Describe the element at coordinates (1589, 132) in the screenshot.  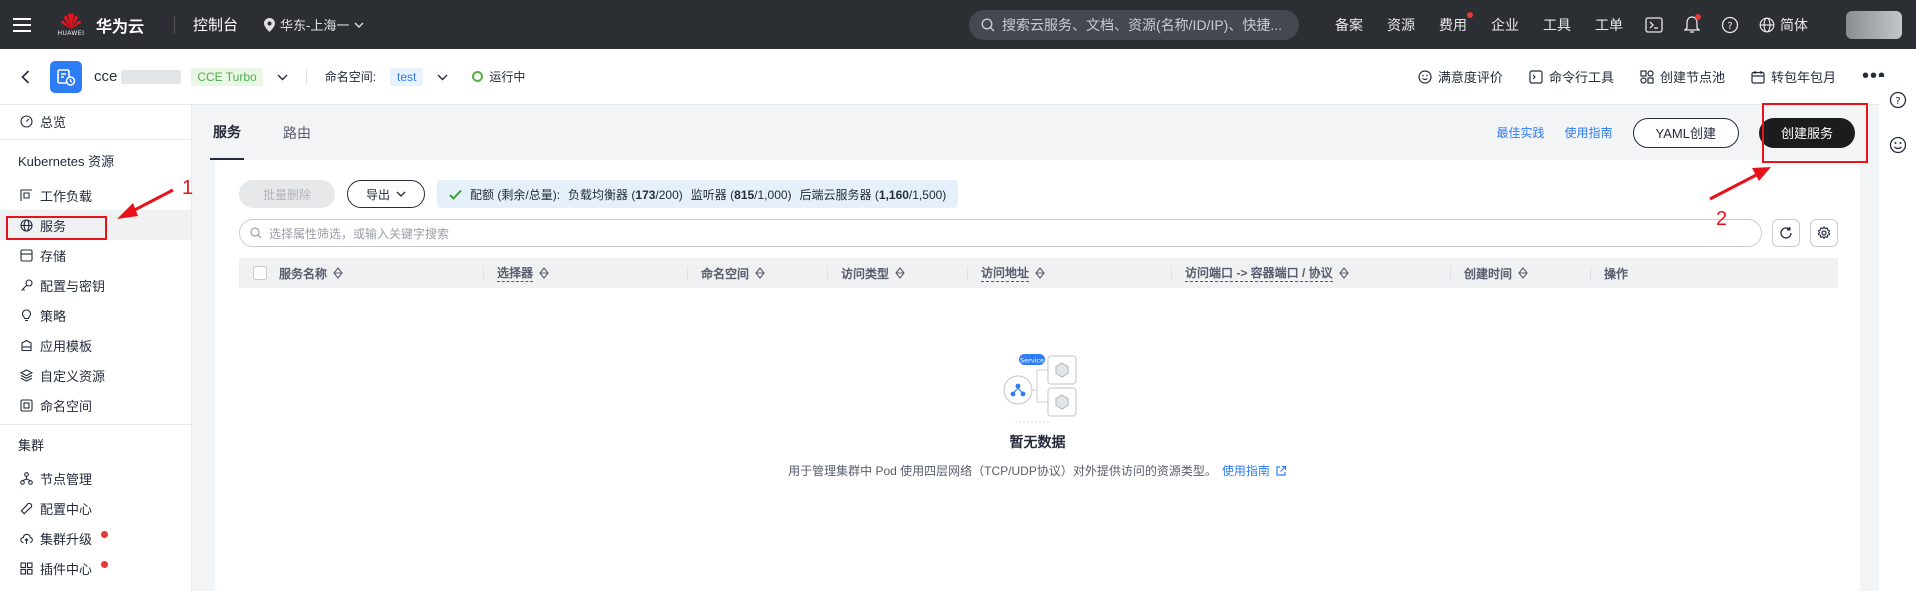
I see `guide-link: 使用指南` at that location.